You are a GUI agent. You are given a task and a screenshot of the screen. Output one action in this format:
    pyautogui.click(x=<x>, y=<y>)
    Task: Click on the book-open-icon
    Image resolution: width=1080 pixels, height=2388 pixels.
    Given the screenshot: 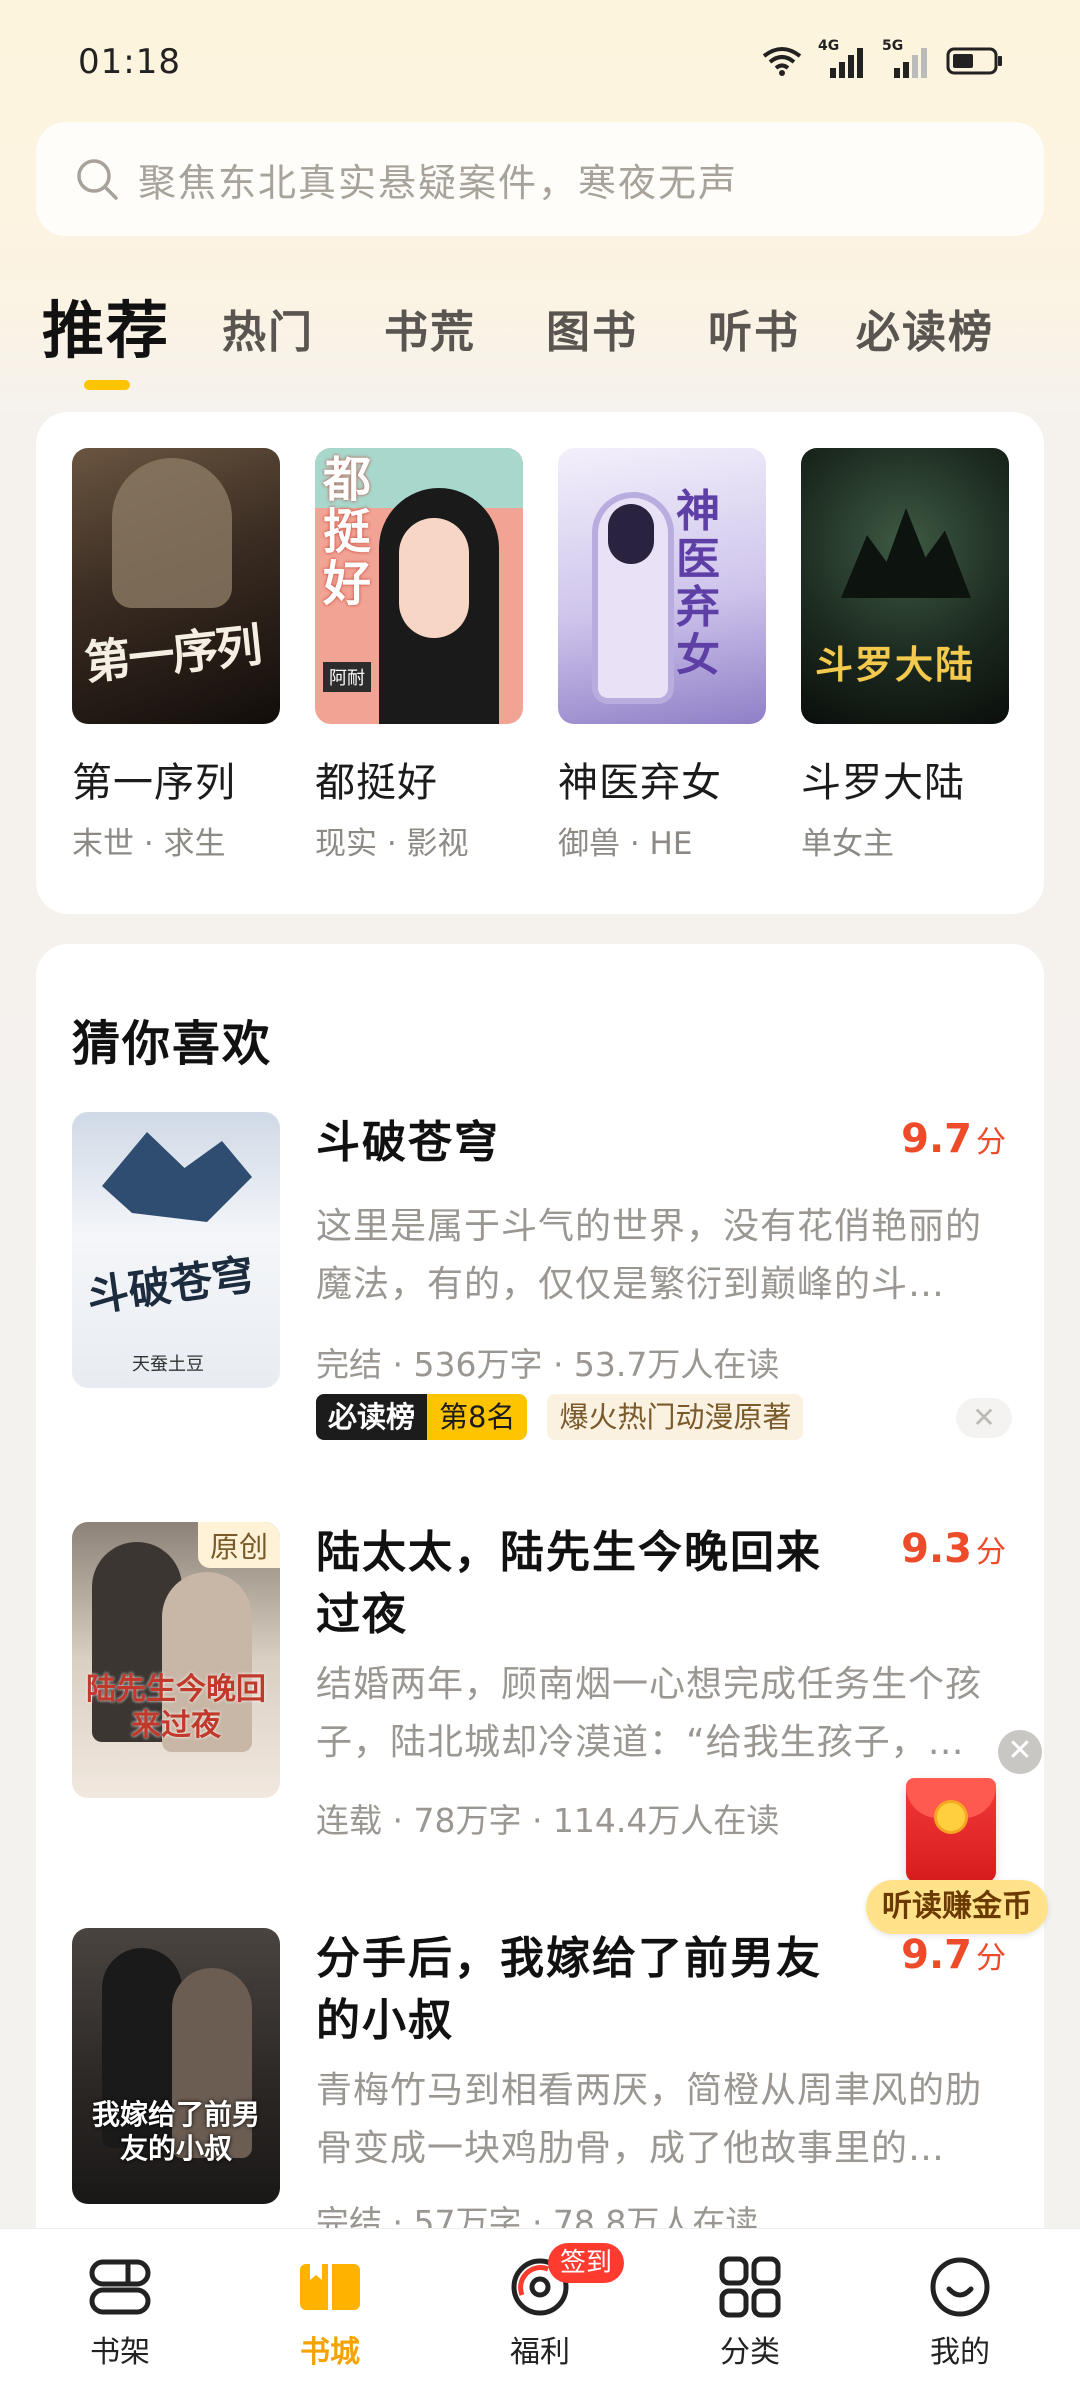 What is the action you would take?
    pyautogui.click(x=330, y=2284)
    